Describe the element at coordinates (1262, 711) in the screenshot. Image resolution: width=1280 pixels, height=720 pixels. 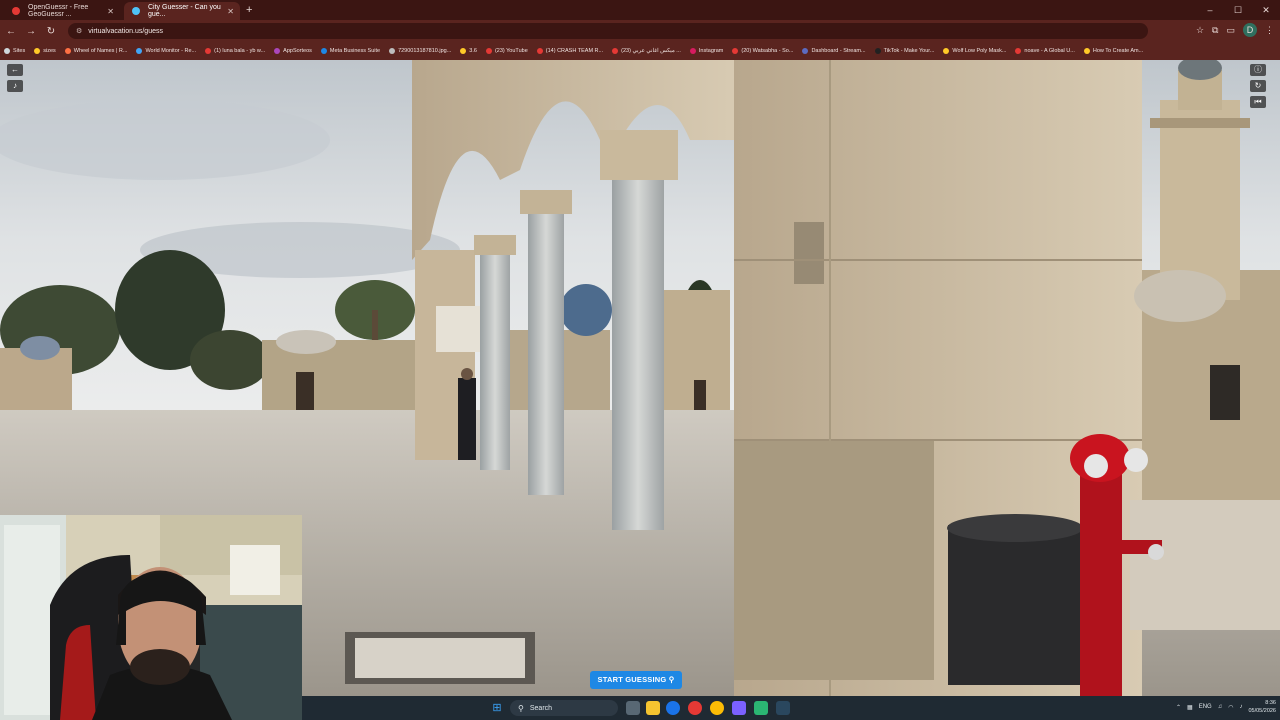
I see `clock-date: 05/05/2026` at that location.